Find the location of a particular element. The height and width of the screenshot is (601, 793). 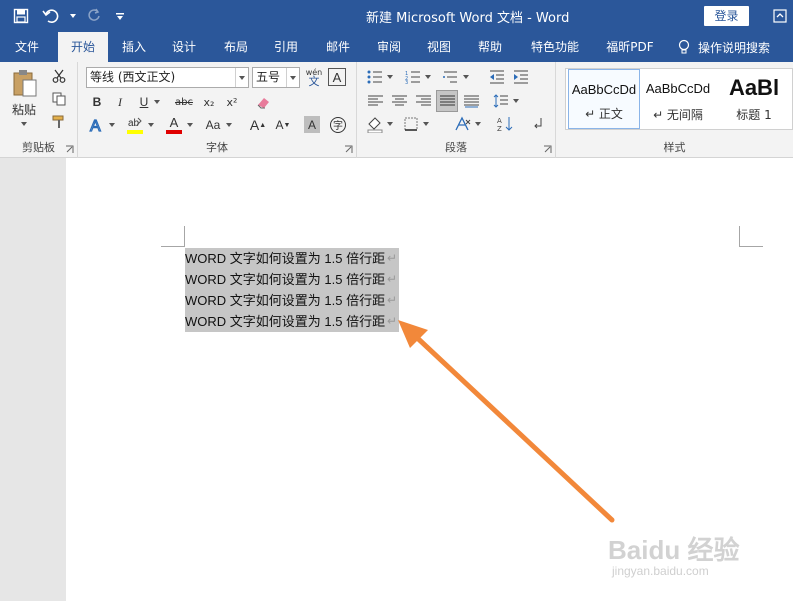

shading-dropdown is located at coordinates (390, 124).